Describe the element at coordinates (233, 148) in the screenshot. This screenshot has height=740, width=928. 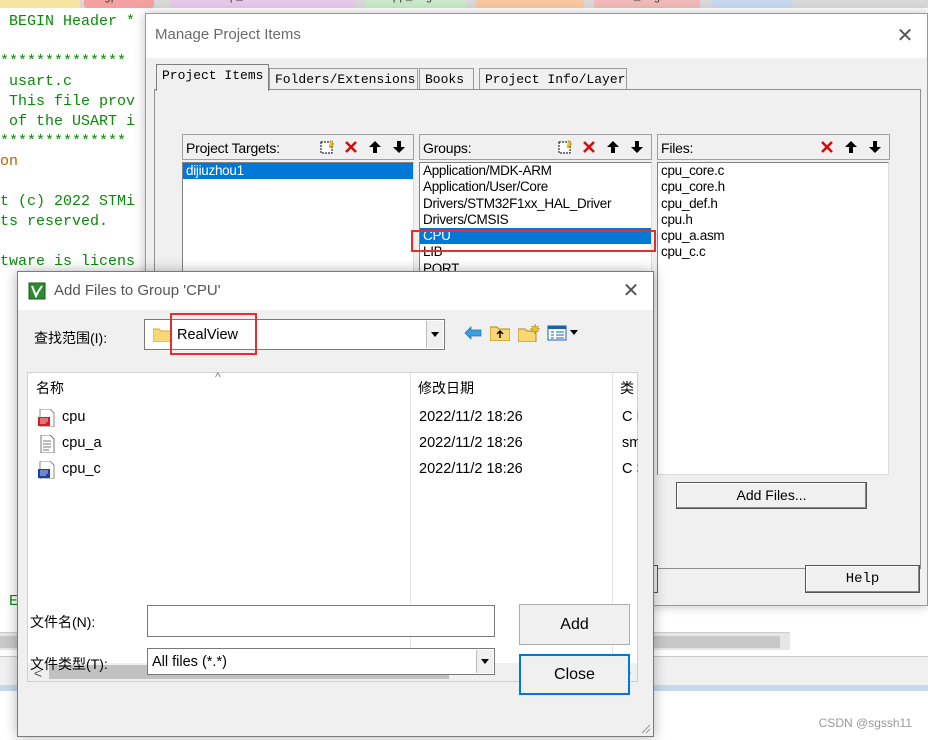
I see `project-targets-label: Project Targets:` at that location.